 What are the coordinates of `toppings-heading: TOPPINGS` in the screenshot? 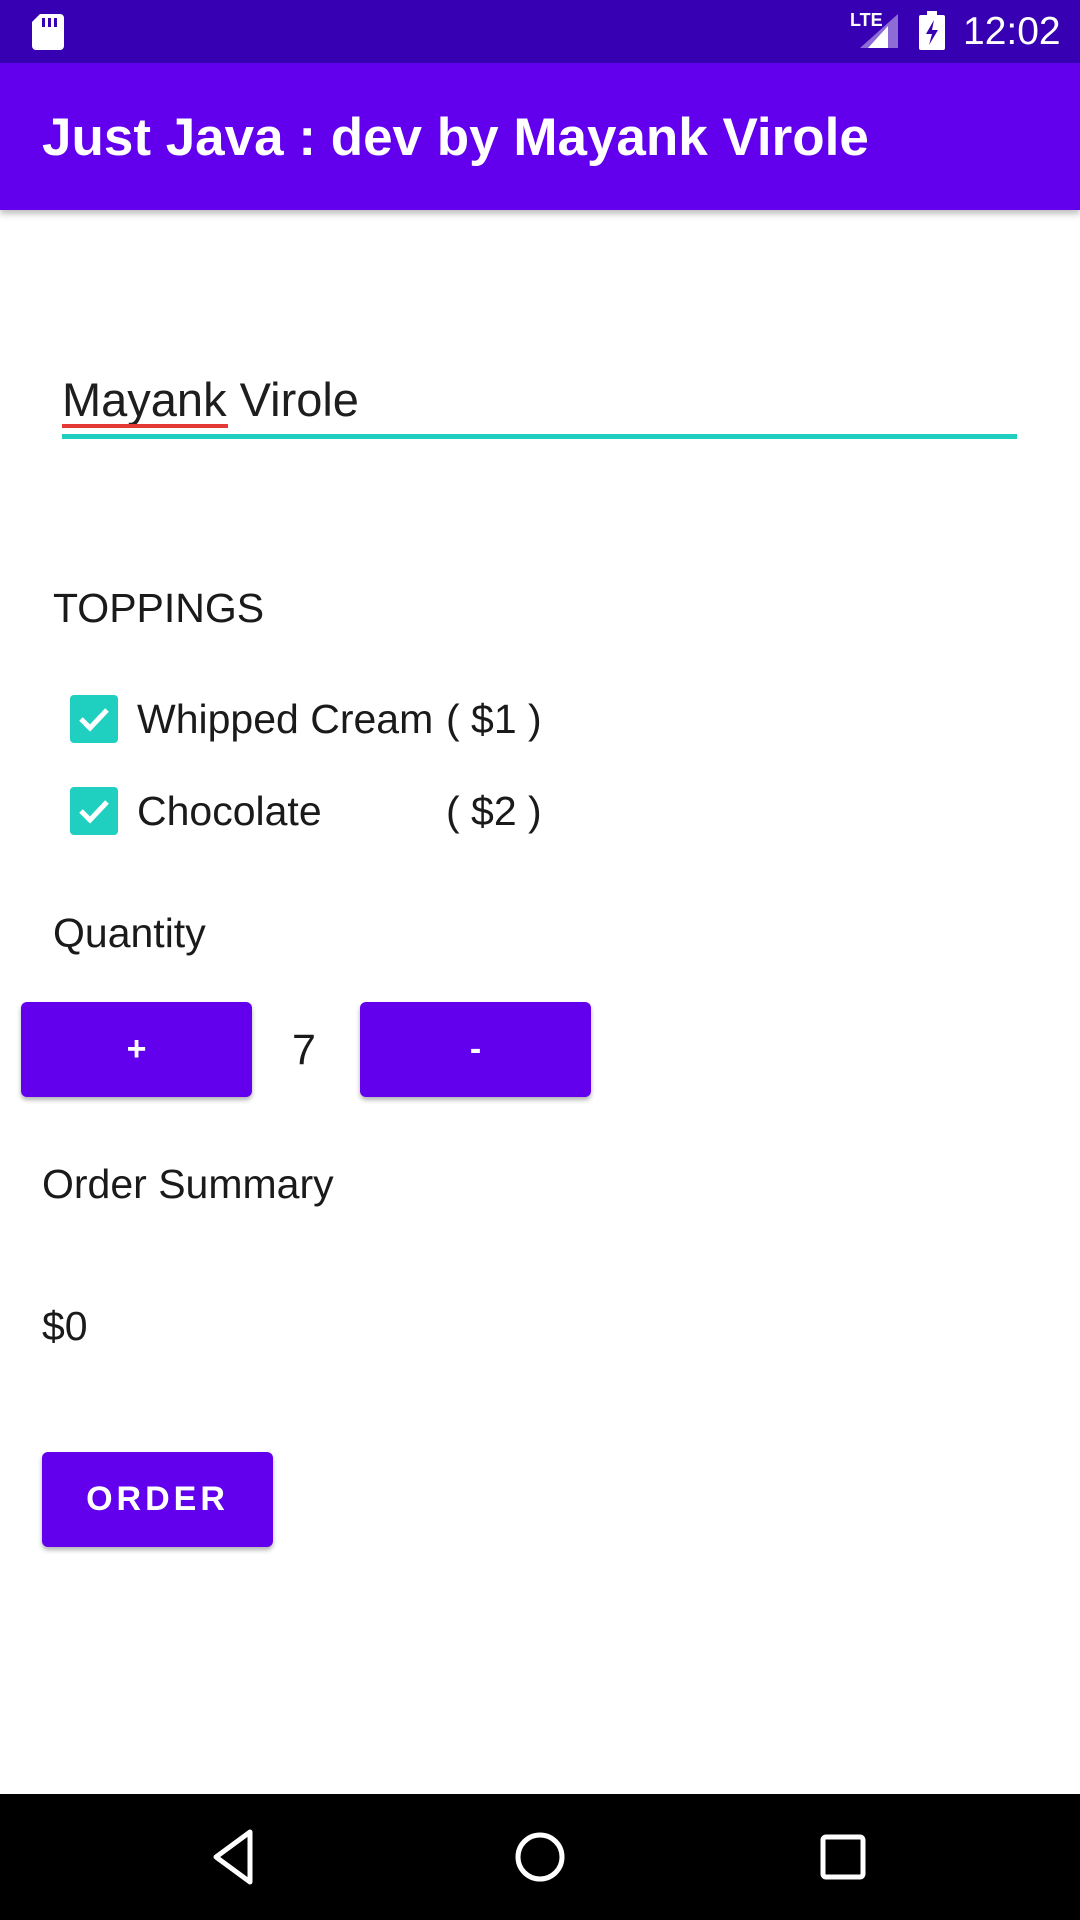 It's located at (159, 608).